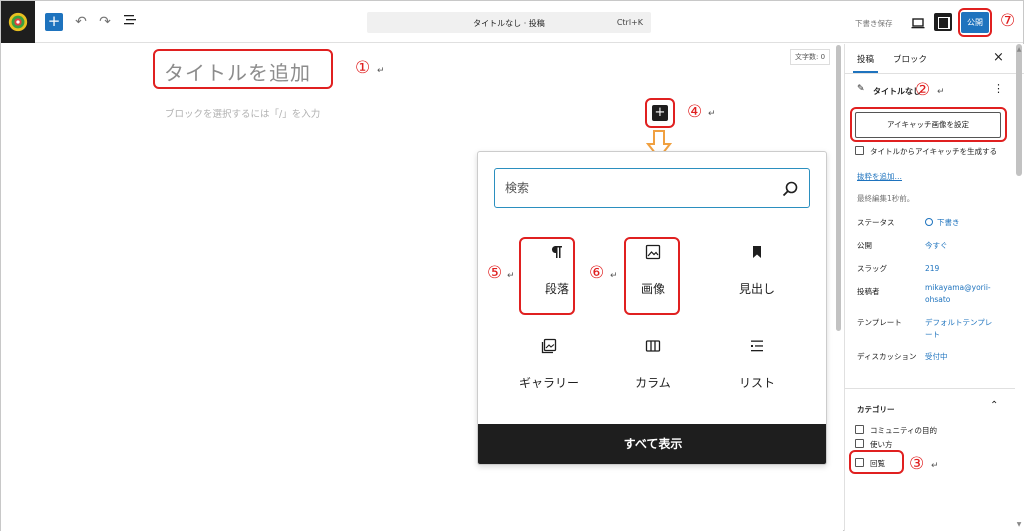  Describe the element at coordinates (652, 444) in the screenshot. I see `show-all-blocks-button: すべて表示` at that location.